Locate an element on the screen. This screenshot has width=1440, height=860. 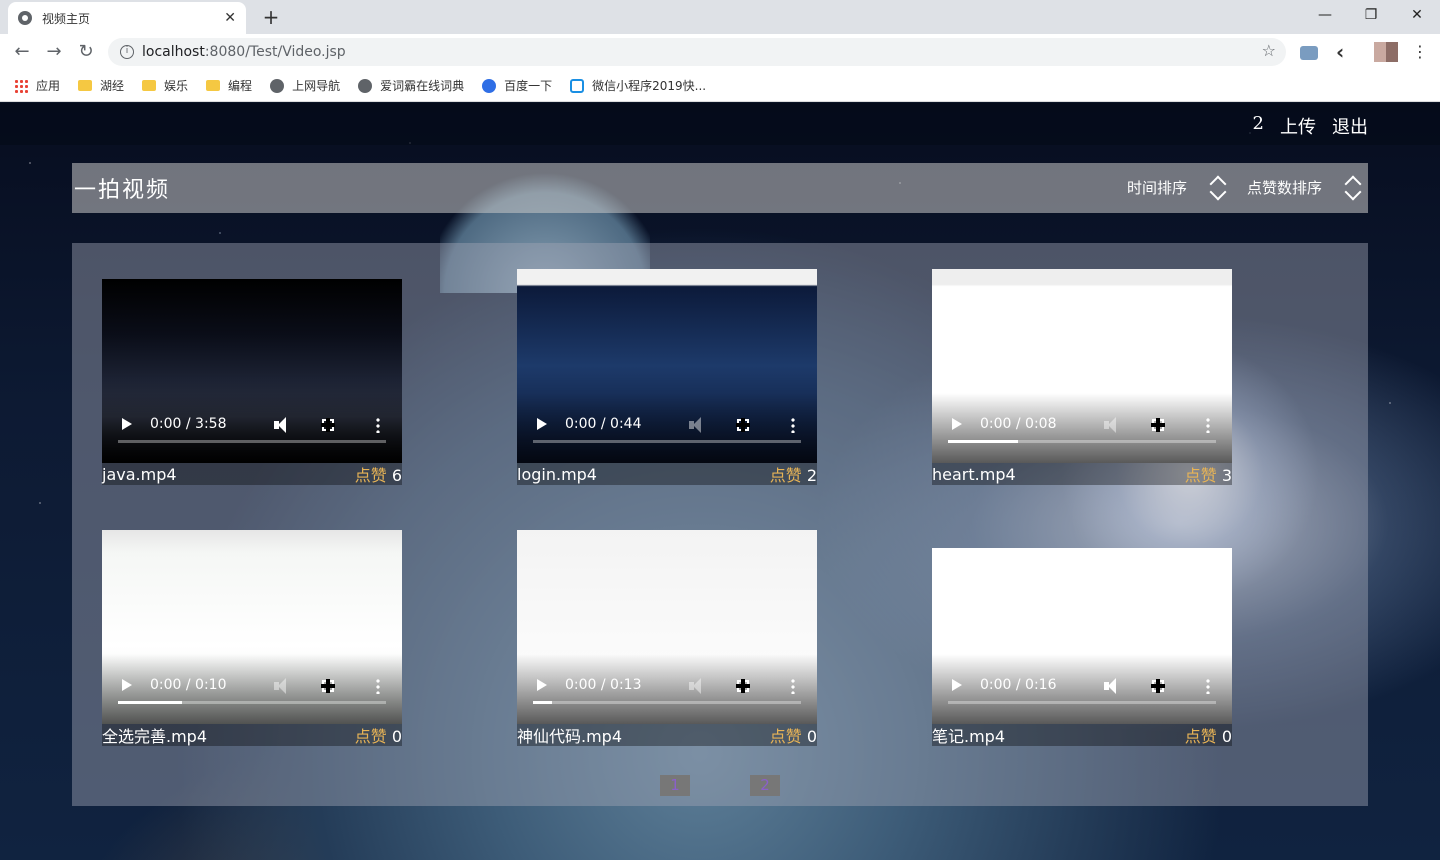
video-player: 0:00 / 0:10 is located at coordinates (252, 627).